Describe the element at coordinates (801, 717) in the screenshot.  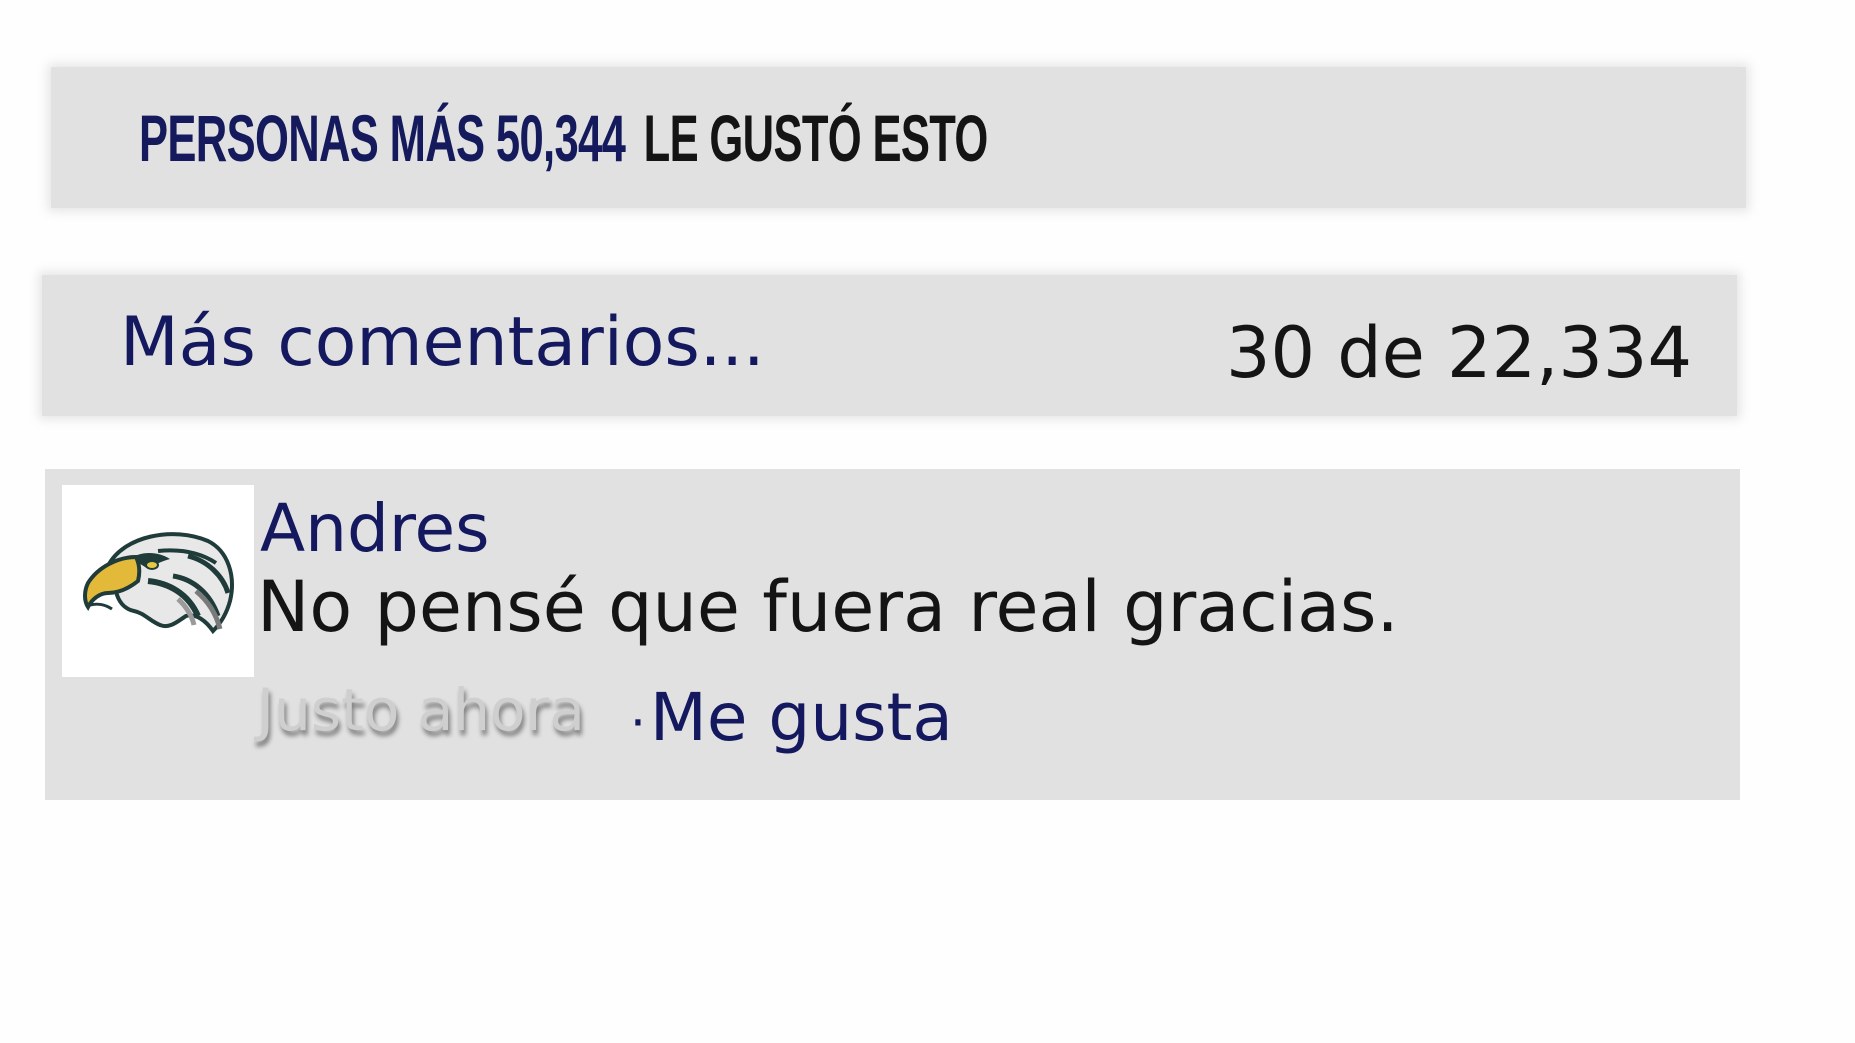
I see `like-label: Me gusta` at that location.